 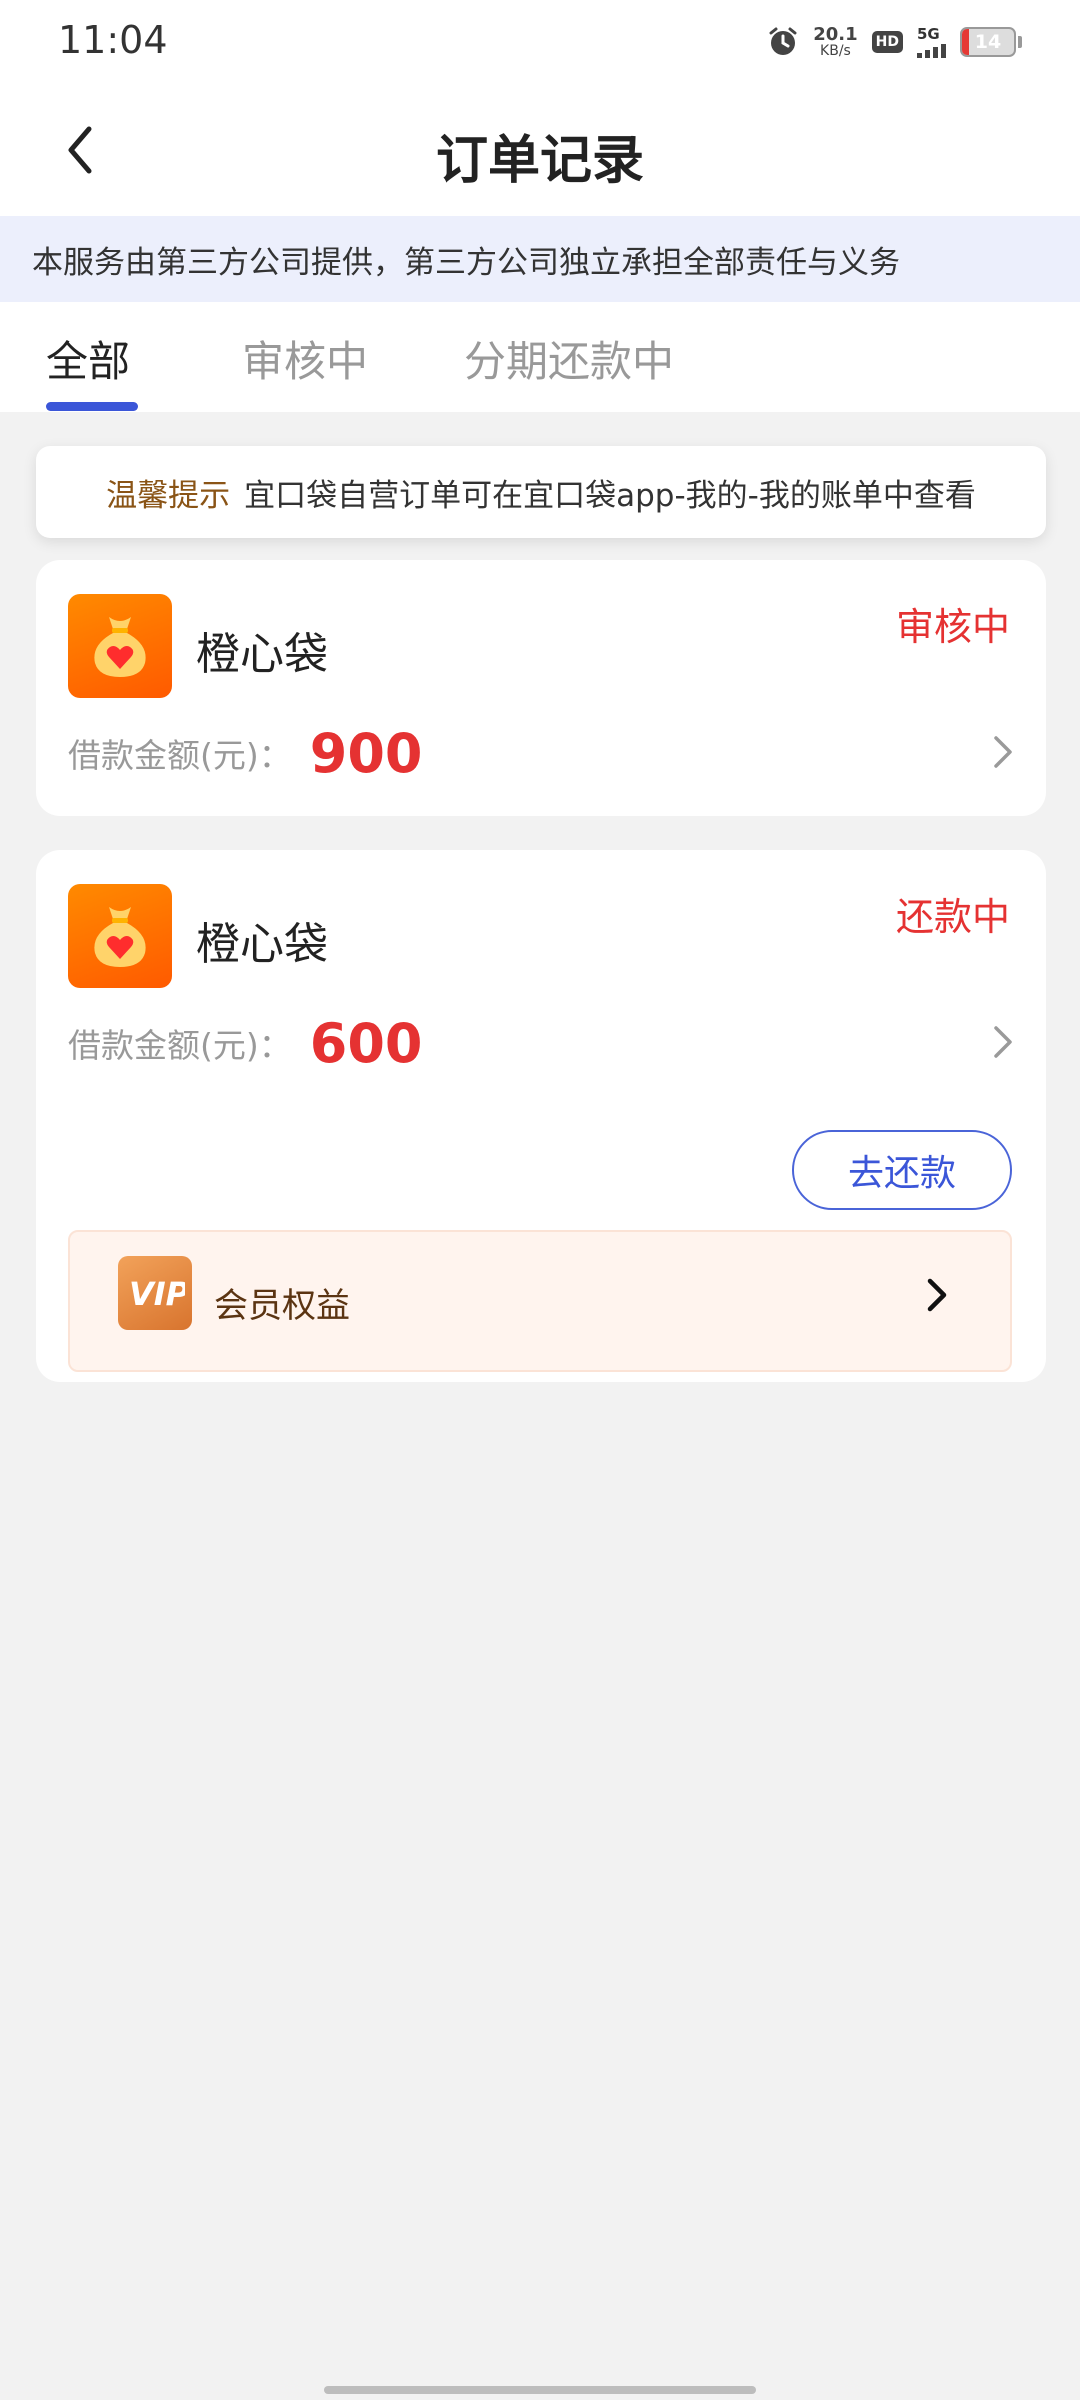 I want to click on network-speed-value: 20.1, so click(x=835, y=34).